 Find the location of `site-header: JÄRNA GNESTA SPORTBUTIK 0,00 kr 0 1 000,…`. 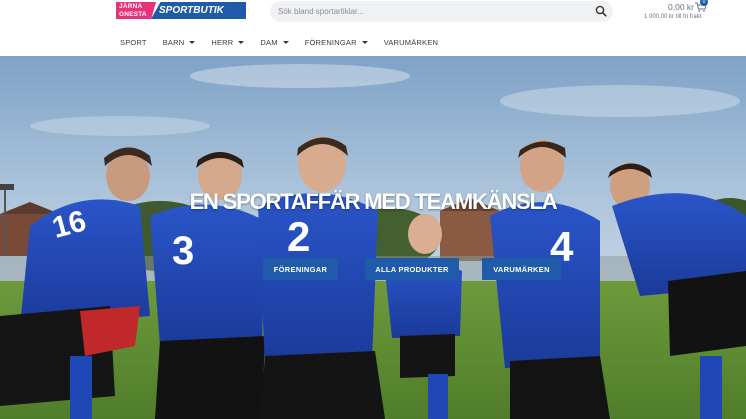

site-header: JÄRNA GNESTA SPORTBUTIK 0,00 kr 0 1 000,… is located at coordinates (373, 28).